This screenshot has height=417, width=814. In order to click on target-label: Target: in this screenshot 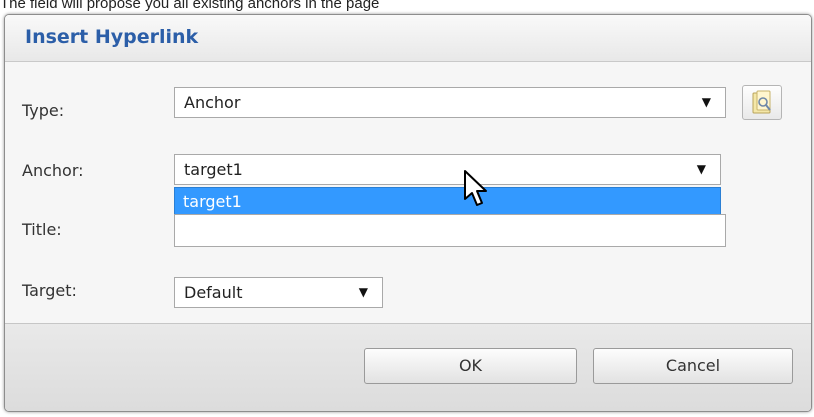, I will do `click(49, 290)`.